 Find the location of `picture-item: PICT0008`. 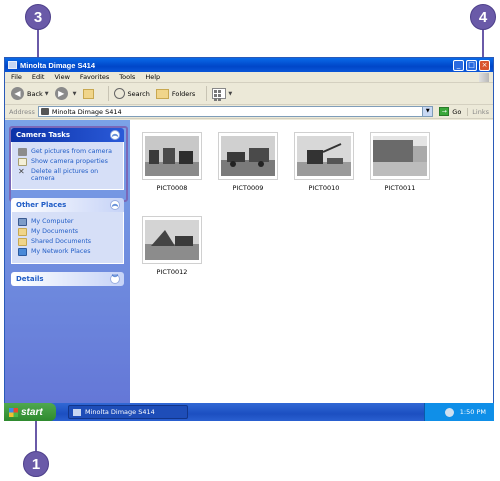

picture-item: PICT0008 is located at coordinates (172, 162).